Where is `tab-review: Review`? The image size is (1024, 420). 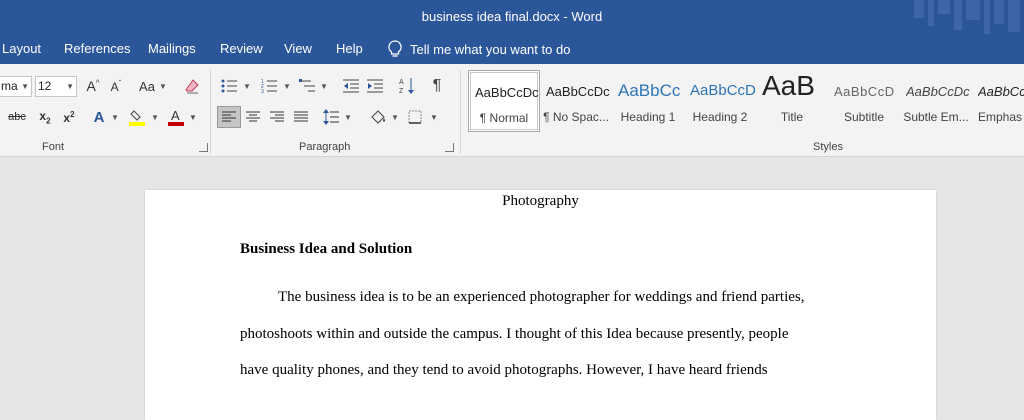
tab-review: Review is located at coordinates (241, 48).